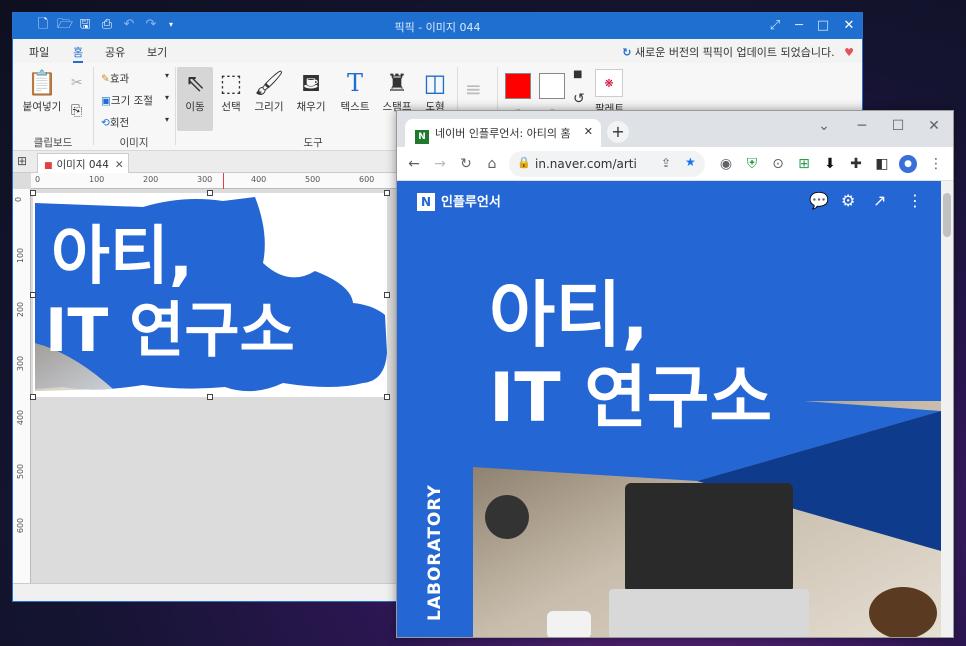 Image resolution: width=966 pixels, height=646 pixels. Describe the element at coordinates (503, 133) in the screenshot. I see `browser-tab: N 네이버 인플루언서: 아티의 홈 ✕` at that location.